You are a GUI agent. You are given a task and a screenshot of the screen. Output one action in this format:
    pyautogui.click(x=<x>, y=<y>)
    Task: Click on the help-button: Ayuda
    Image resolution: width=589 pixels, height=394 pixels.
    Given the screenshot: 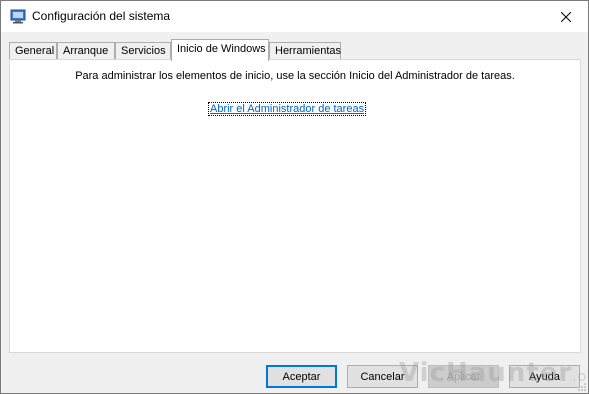 What is the action you would take?
    pyautogui.click(x=544, y=376)
    